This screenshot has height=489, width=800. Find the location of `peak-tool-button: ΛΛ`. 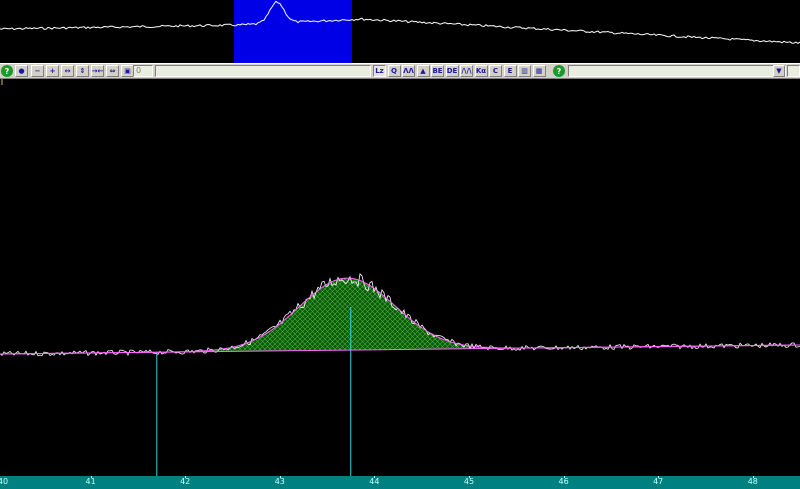

peak-tool-button: ΛΛ is located at coordinates (408, 71).